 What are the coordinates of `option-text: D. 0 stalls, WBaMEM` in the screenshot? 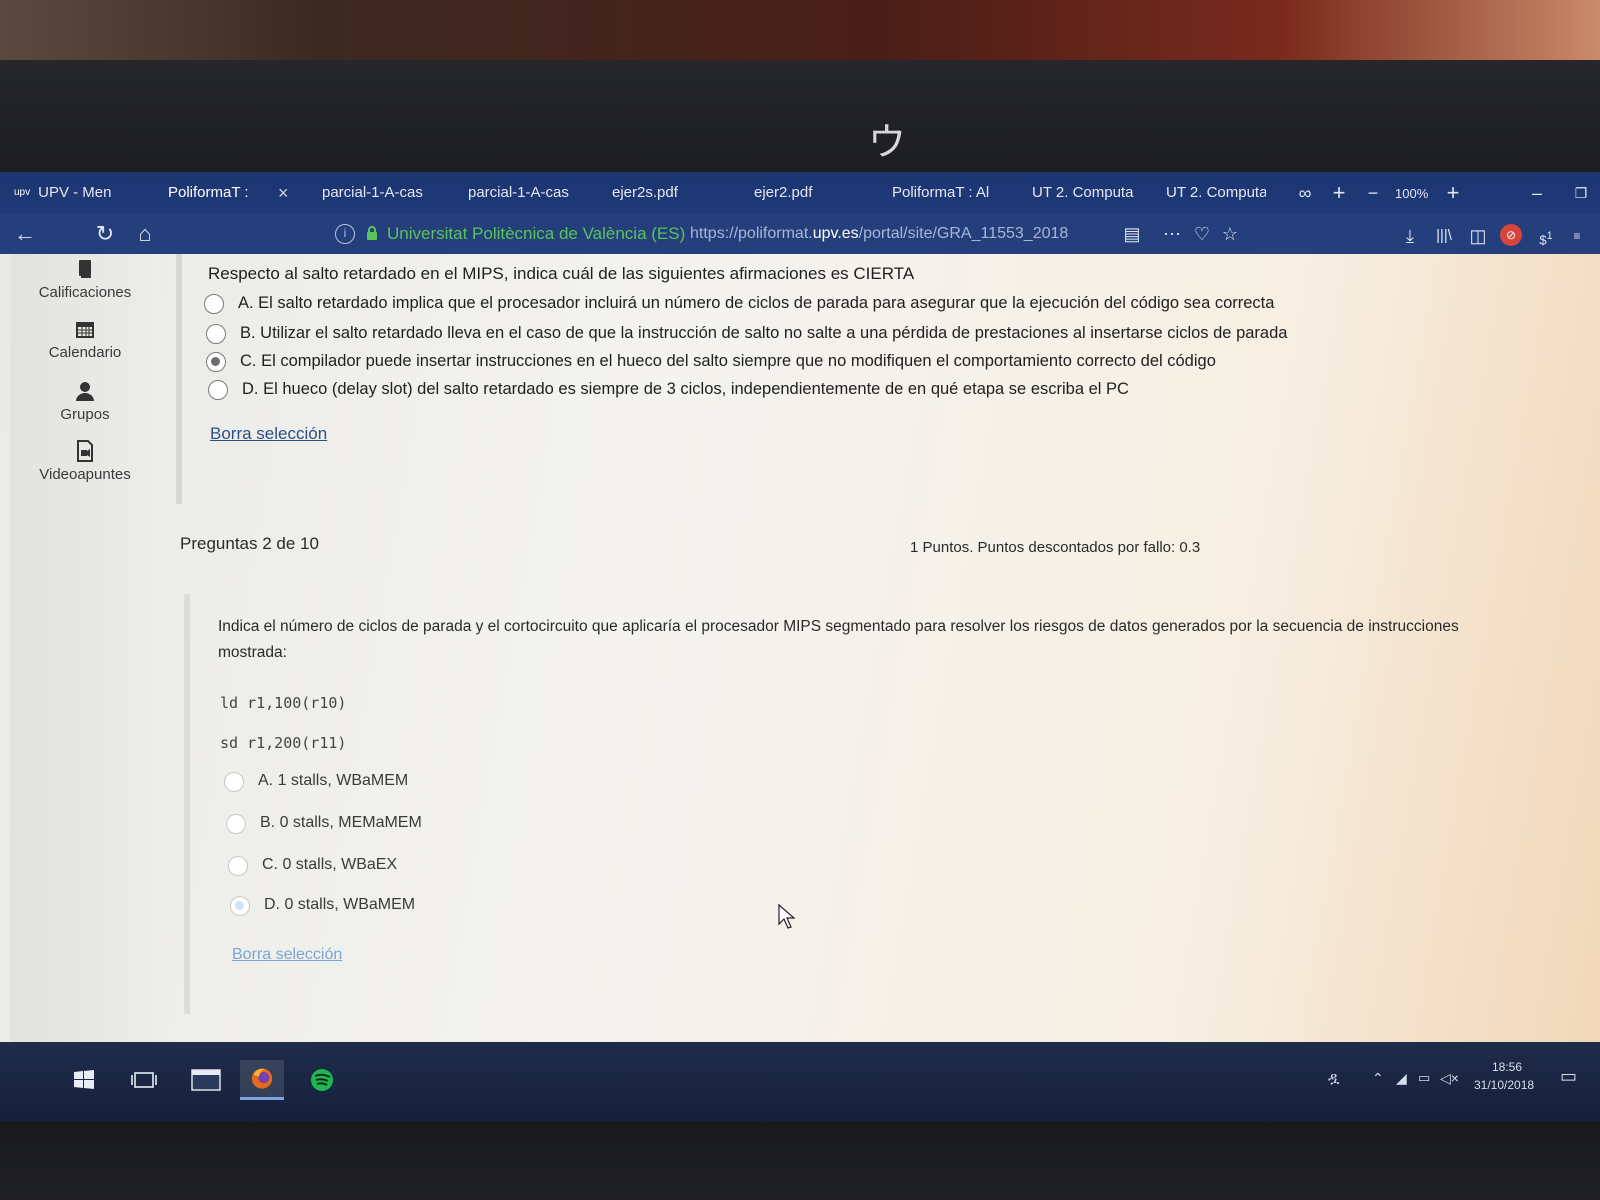 It's located at (340, 904).